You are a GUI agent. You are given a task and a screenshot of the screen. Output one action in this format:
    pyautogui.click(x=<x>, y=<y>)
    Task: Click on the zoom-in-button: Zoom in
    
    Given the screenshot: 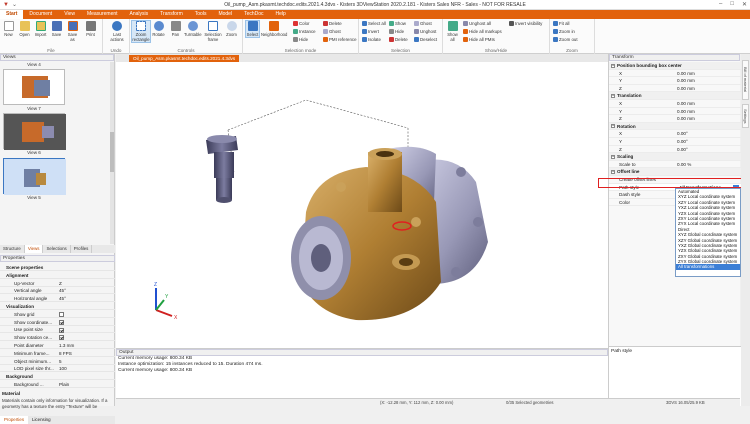 What is the action you would take?
    pyautogui.click(x=564, y=31)
    